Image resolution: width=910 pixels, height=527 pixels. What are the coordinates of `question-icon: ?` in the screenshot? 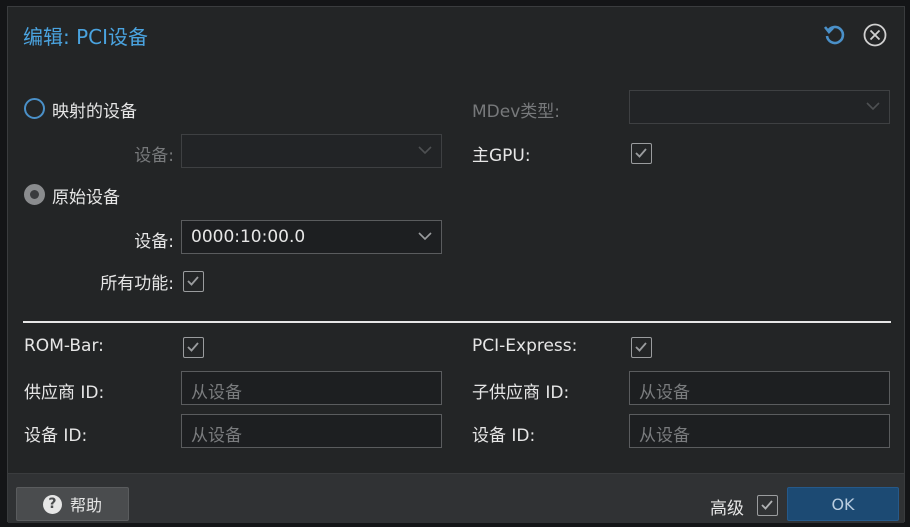 It's located at (52, 504).